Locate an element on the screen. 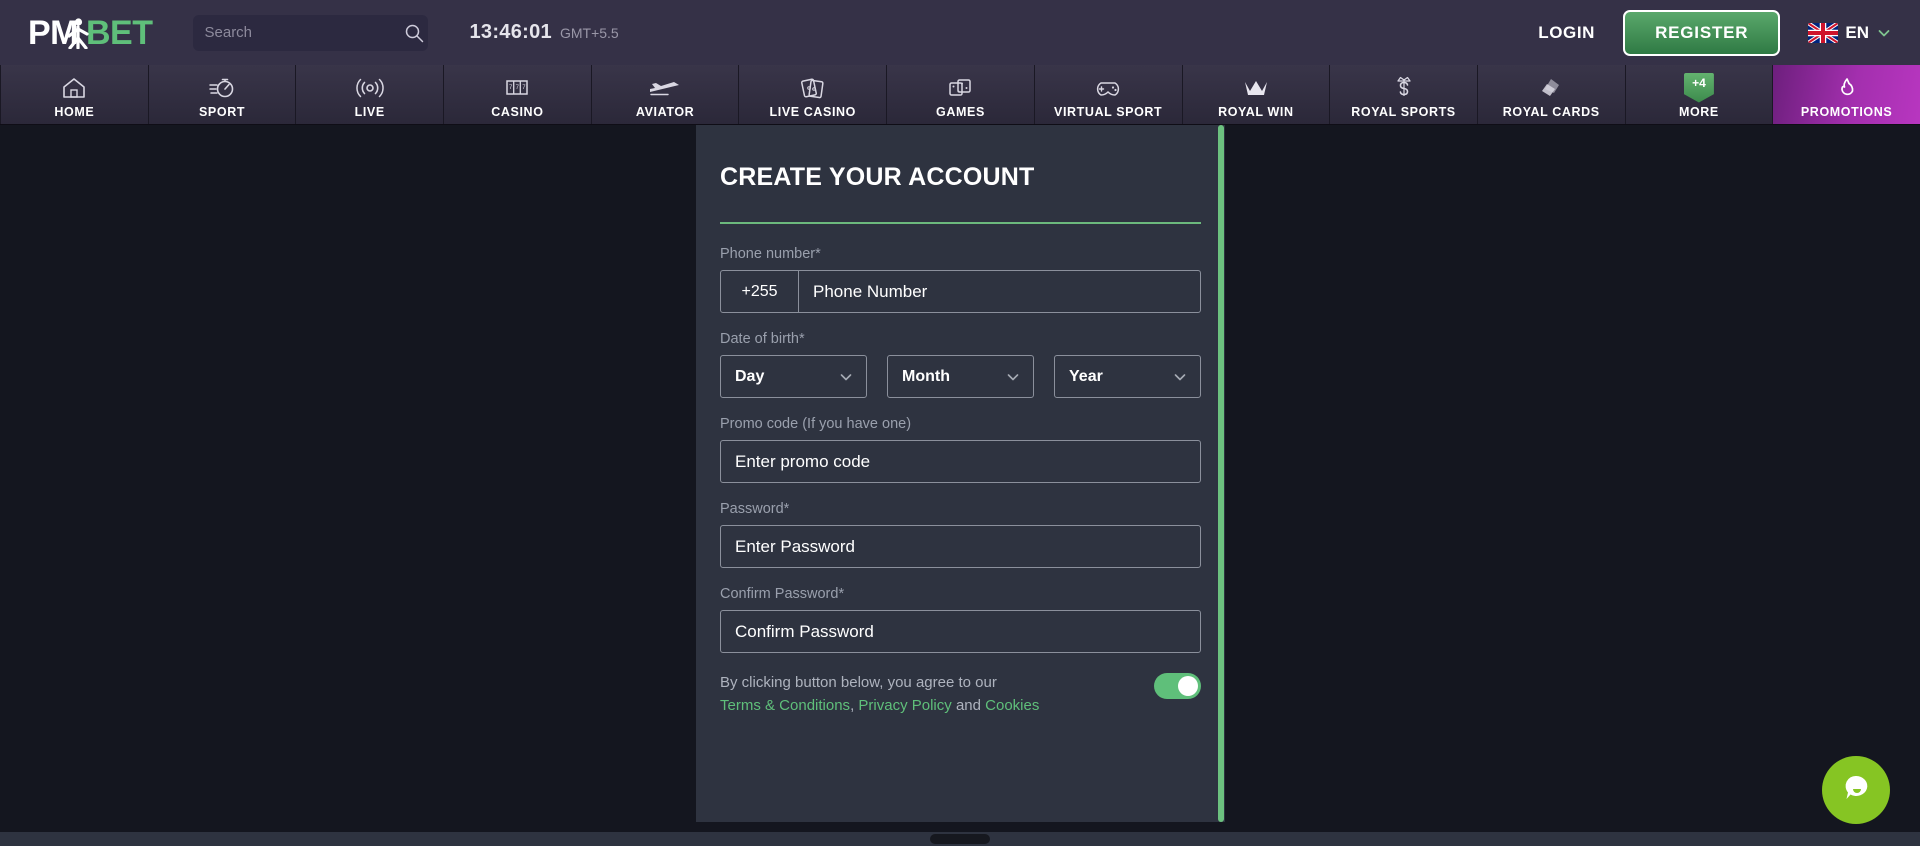 Image resolution: width=1920 pixels, height=846 pixels. horizontal-scrollbar is located at coordinates (960, 839).